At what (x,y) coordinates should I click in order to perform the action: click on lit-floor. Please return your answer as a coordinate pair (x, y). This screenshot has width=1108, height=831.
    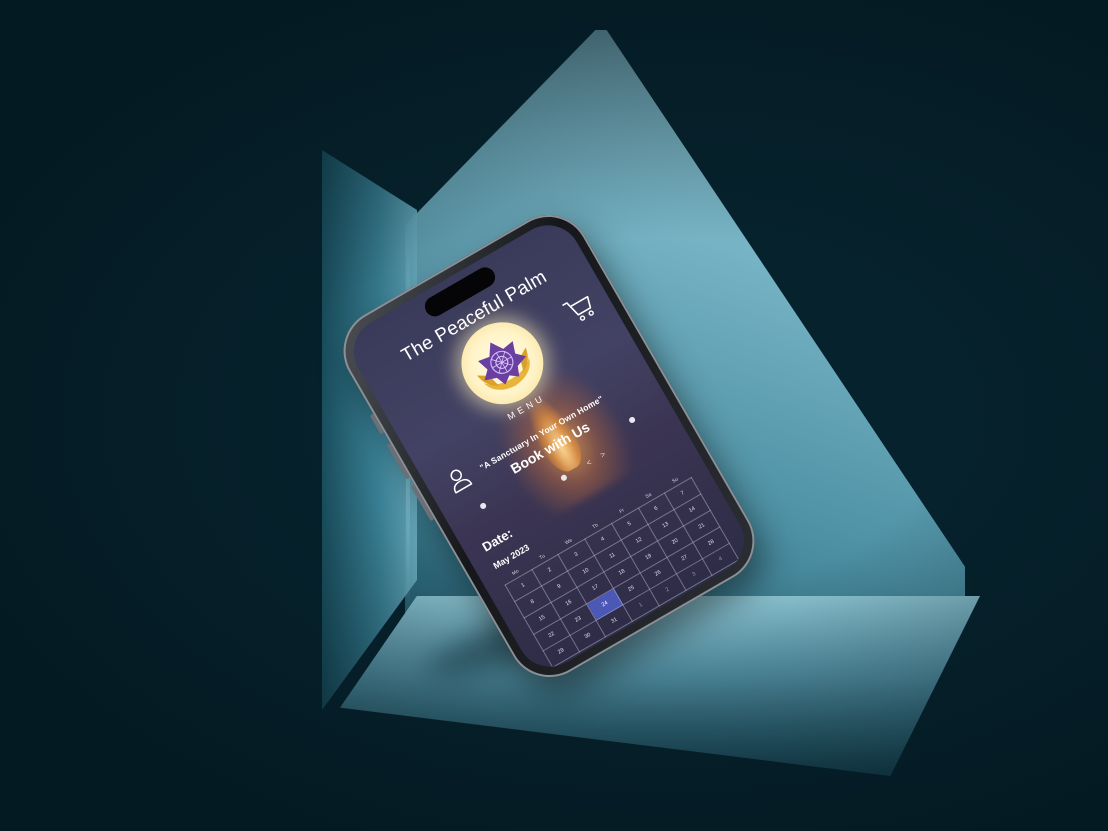
    Looking at the image, I should click on (660, 686).